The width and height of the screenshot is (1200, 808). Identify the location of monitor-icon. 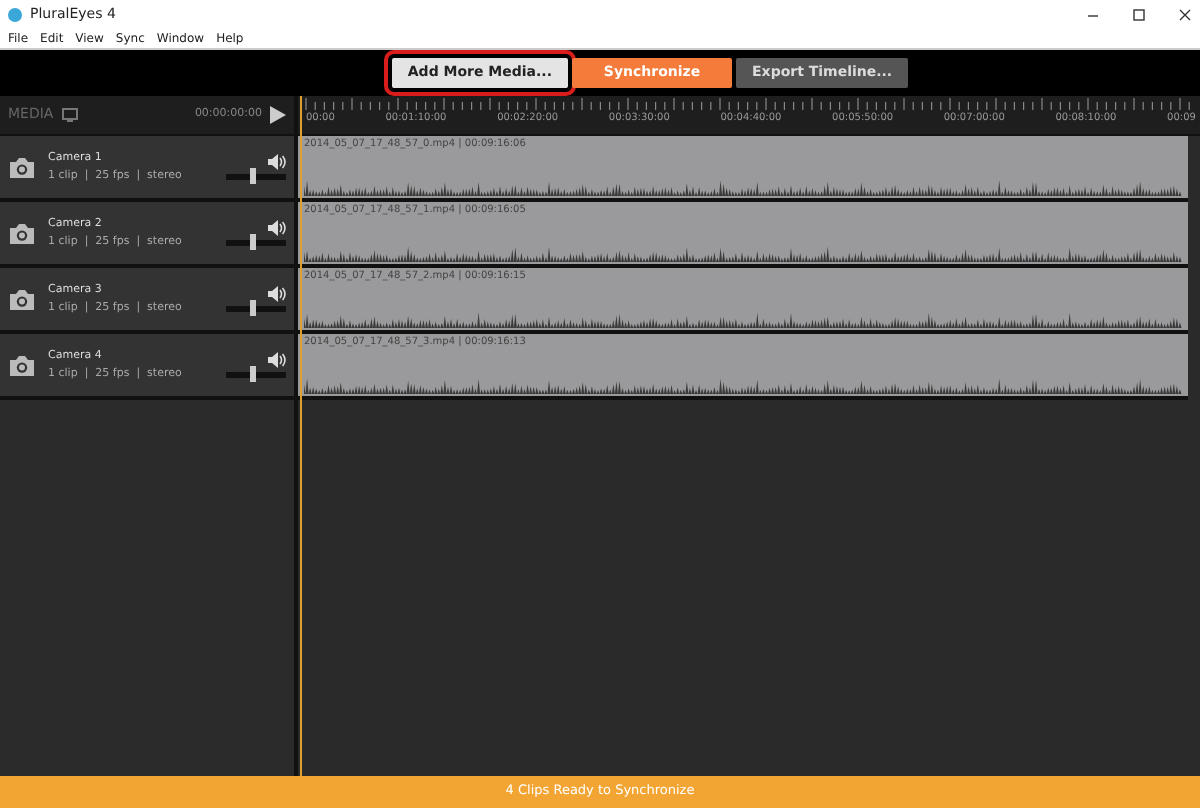
(69, 115).